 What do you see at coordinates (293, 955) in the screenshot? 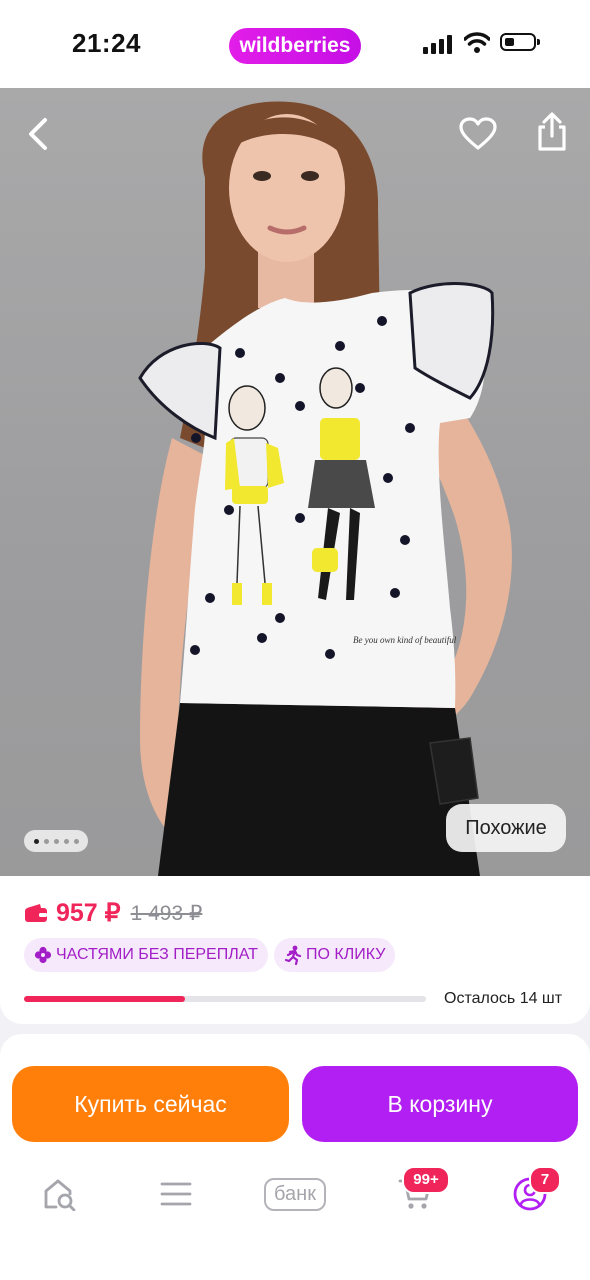
I see `running-person-icon` at bounding box center [293, 955].